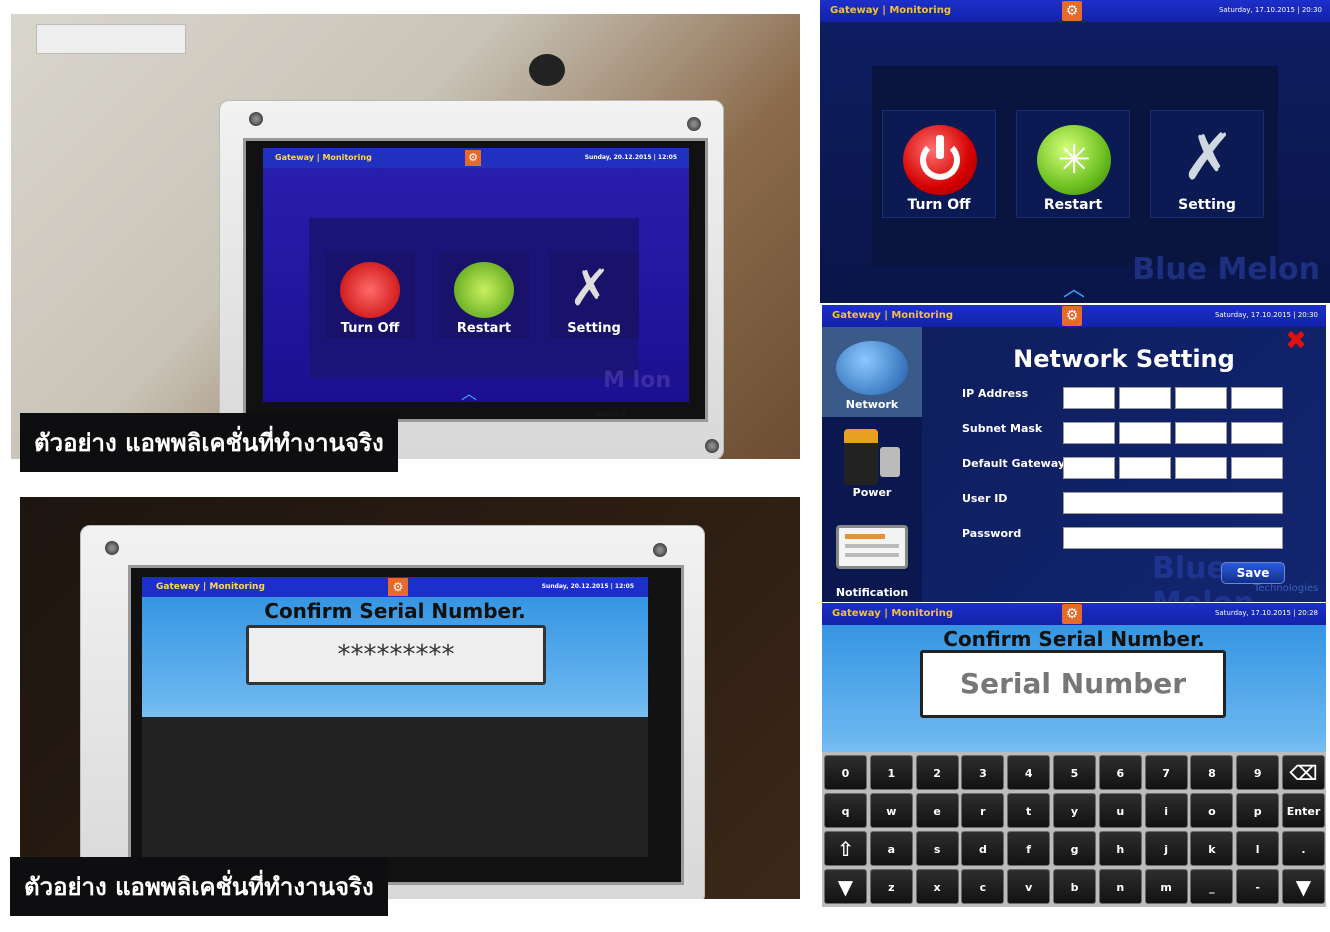 The width and height of the screenshot is (1330, 932). I want to click on key-r: r, so click(983, 810).